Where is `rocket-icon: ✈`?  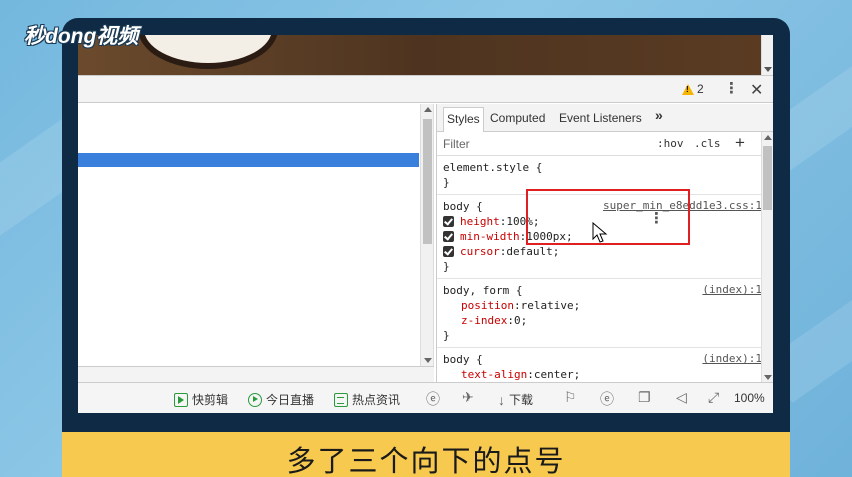
rocket-icon: ✈ is located at coordinates (468, 397).